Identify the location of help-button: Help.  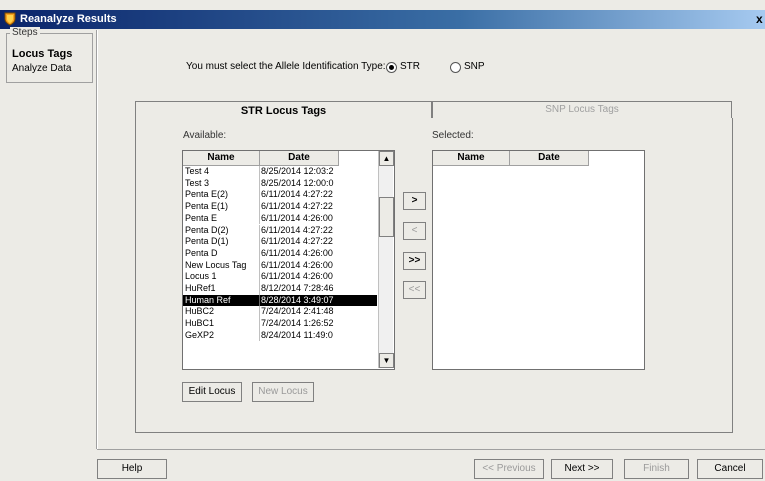
(132, 469).